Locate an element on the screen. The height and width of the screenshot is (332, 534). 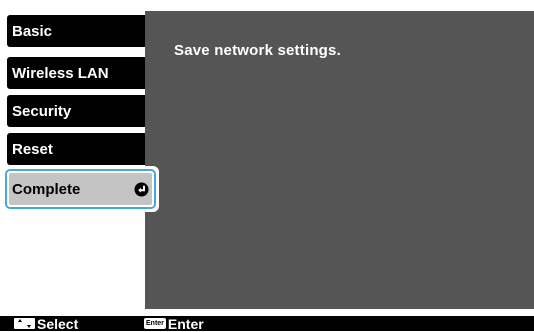
menu-item-label: Complete is located at coordinates (46, 189).